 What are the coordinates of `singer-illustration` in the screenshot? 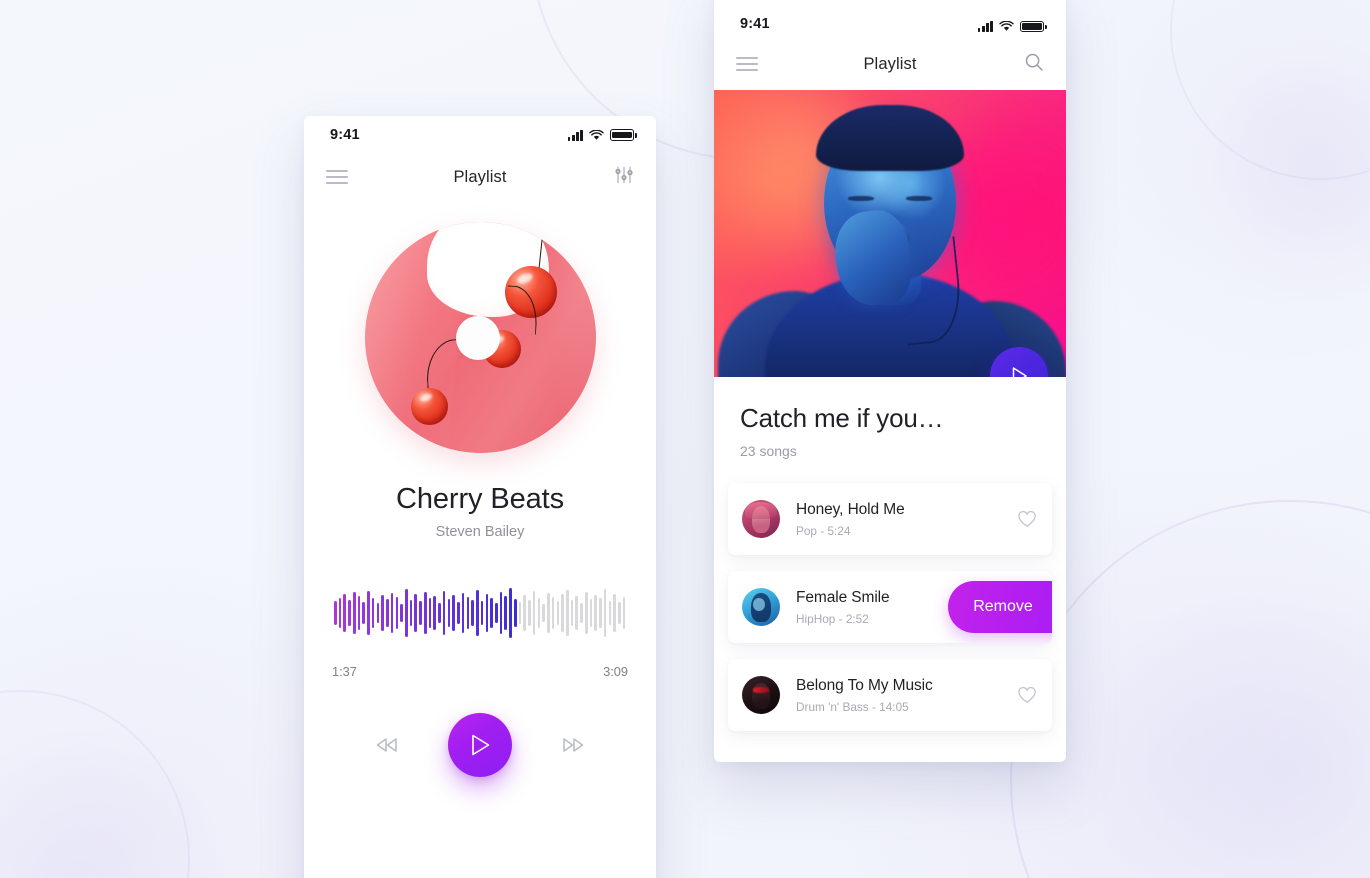 It's located at (890, 233).